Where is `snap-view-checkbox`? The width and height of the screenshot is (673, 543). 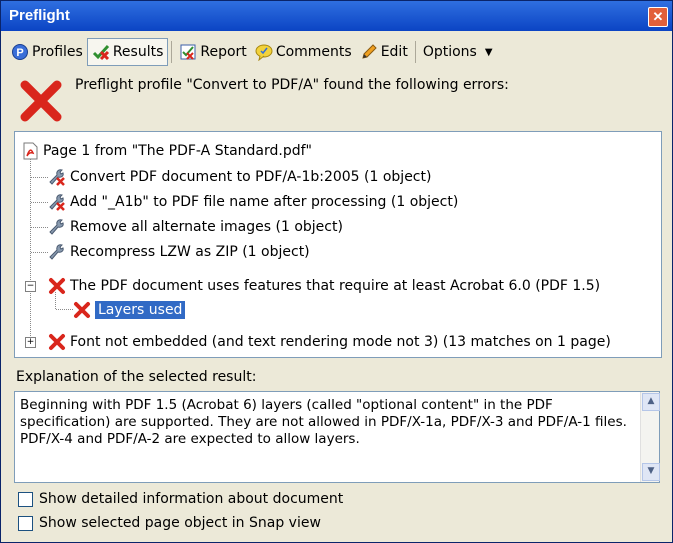 snap-view-checkbox is located at coordinates (25, 523).